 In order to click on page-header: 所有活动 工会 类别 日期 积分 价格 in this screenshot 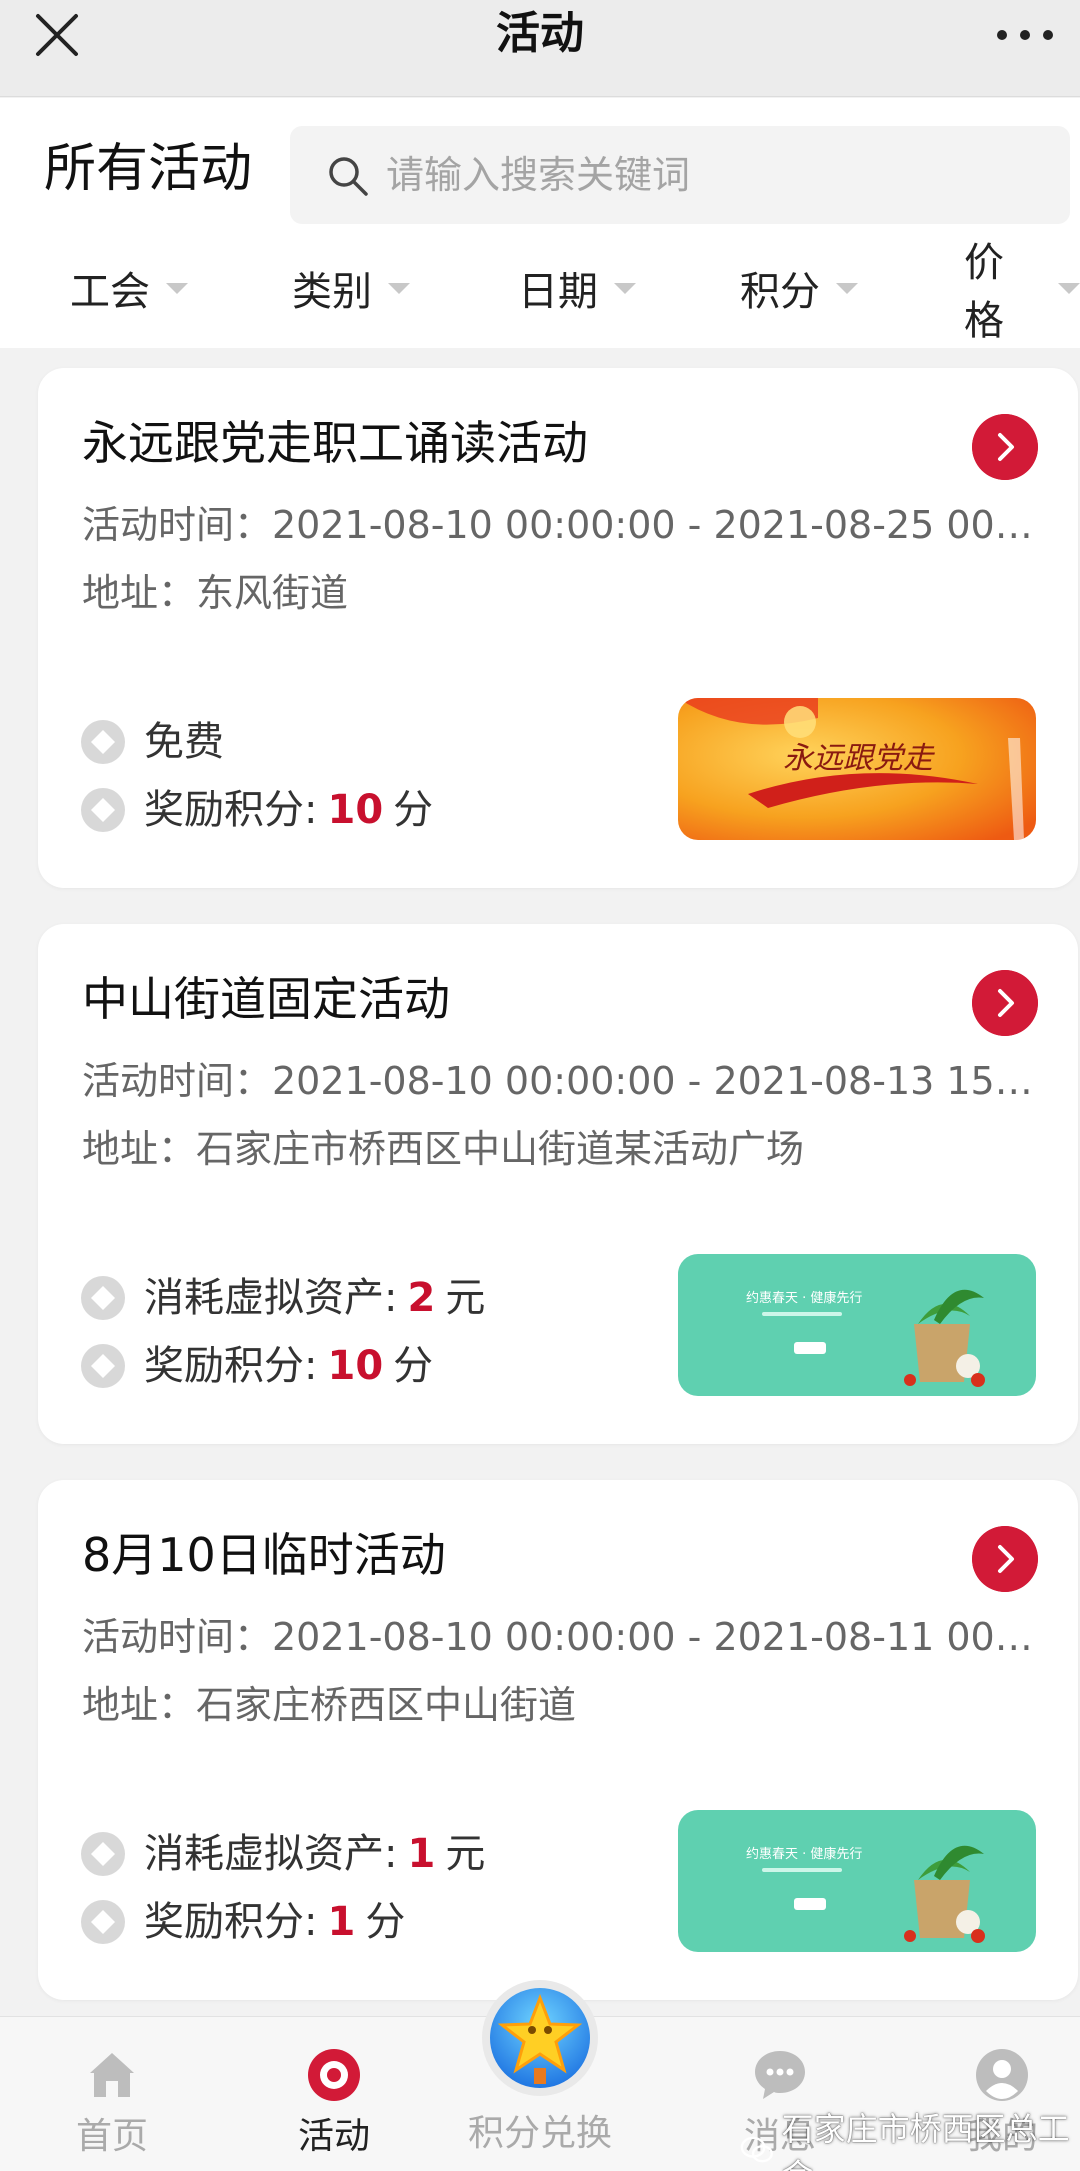, I will do `click(540, 223)`.